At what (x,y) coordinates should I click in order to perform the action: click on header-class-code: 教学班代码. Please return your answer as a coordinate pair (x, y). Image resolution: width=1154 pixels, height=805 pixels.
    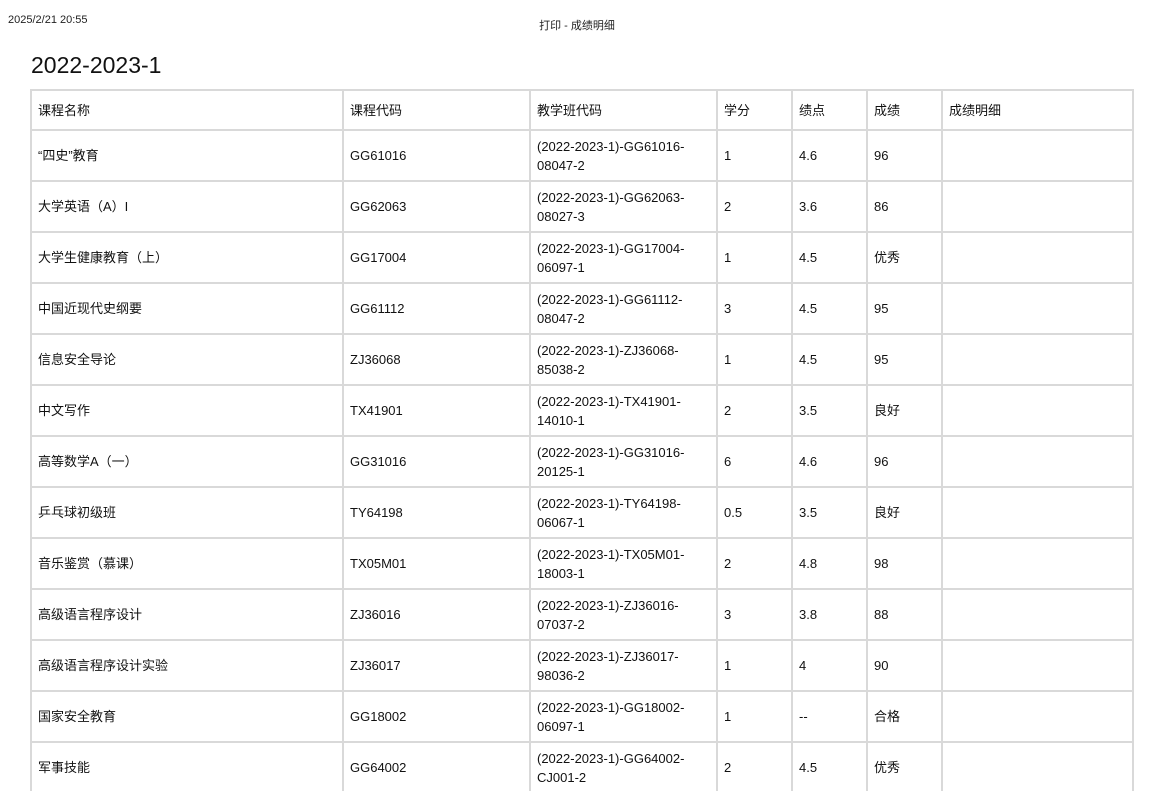
    Looking at the image, I should click on (623, 110).